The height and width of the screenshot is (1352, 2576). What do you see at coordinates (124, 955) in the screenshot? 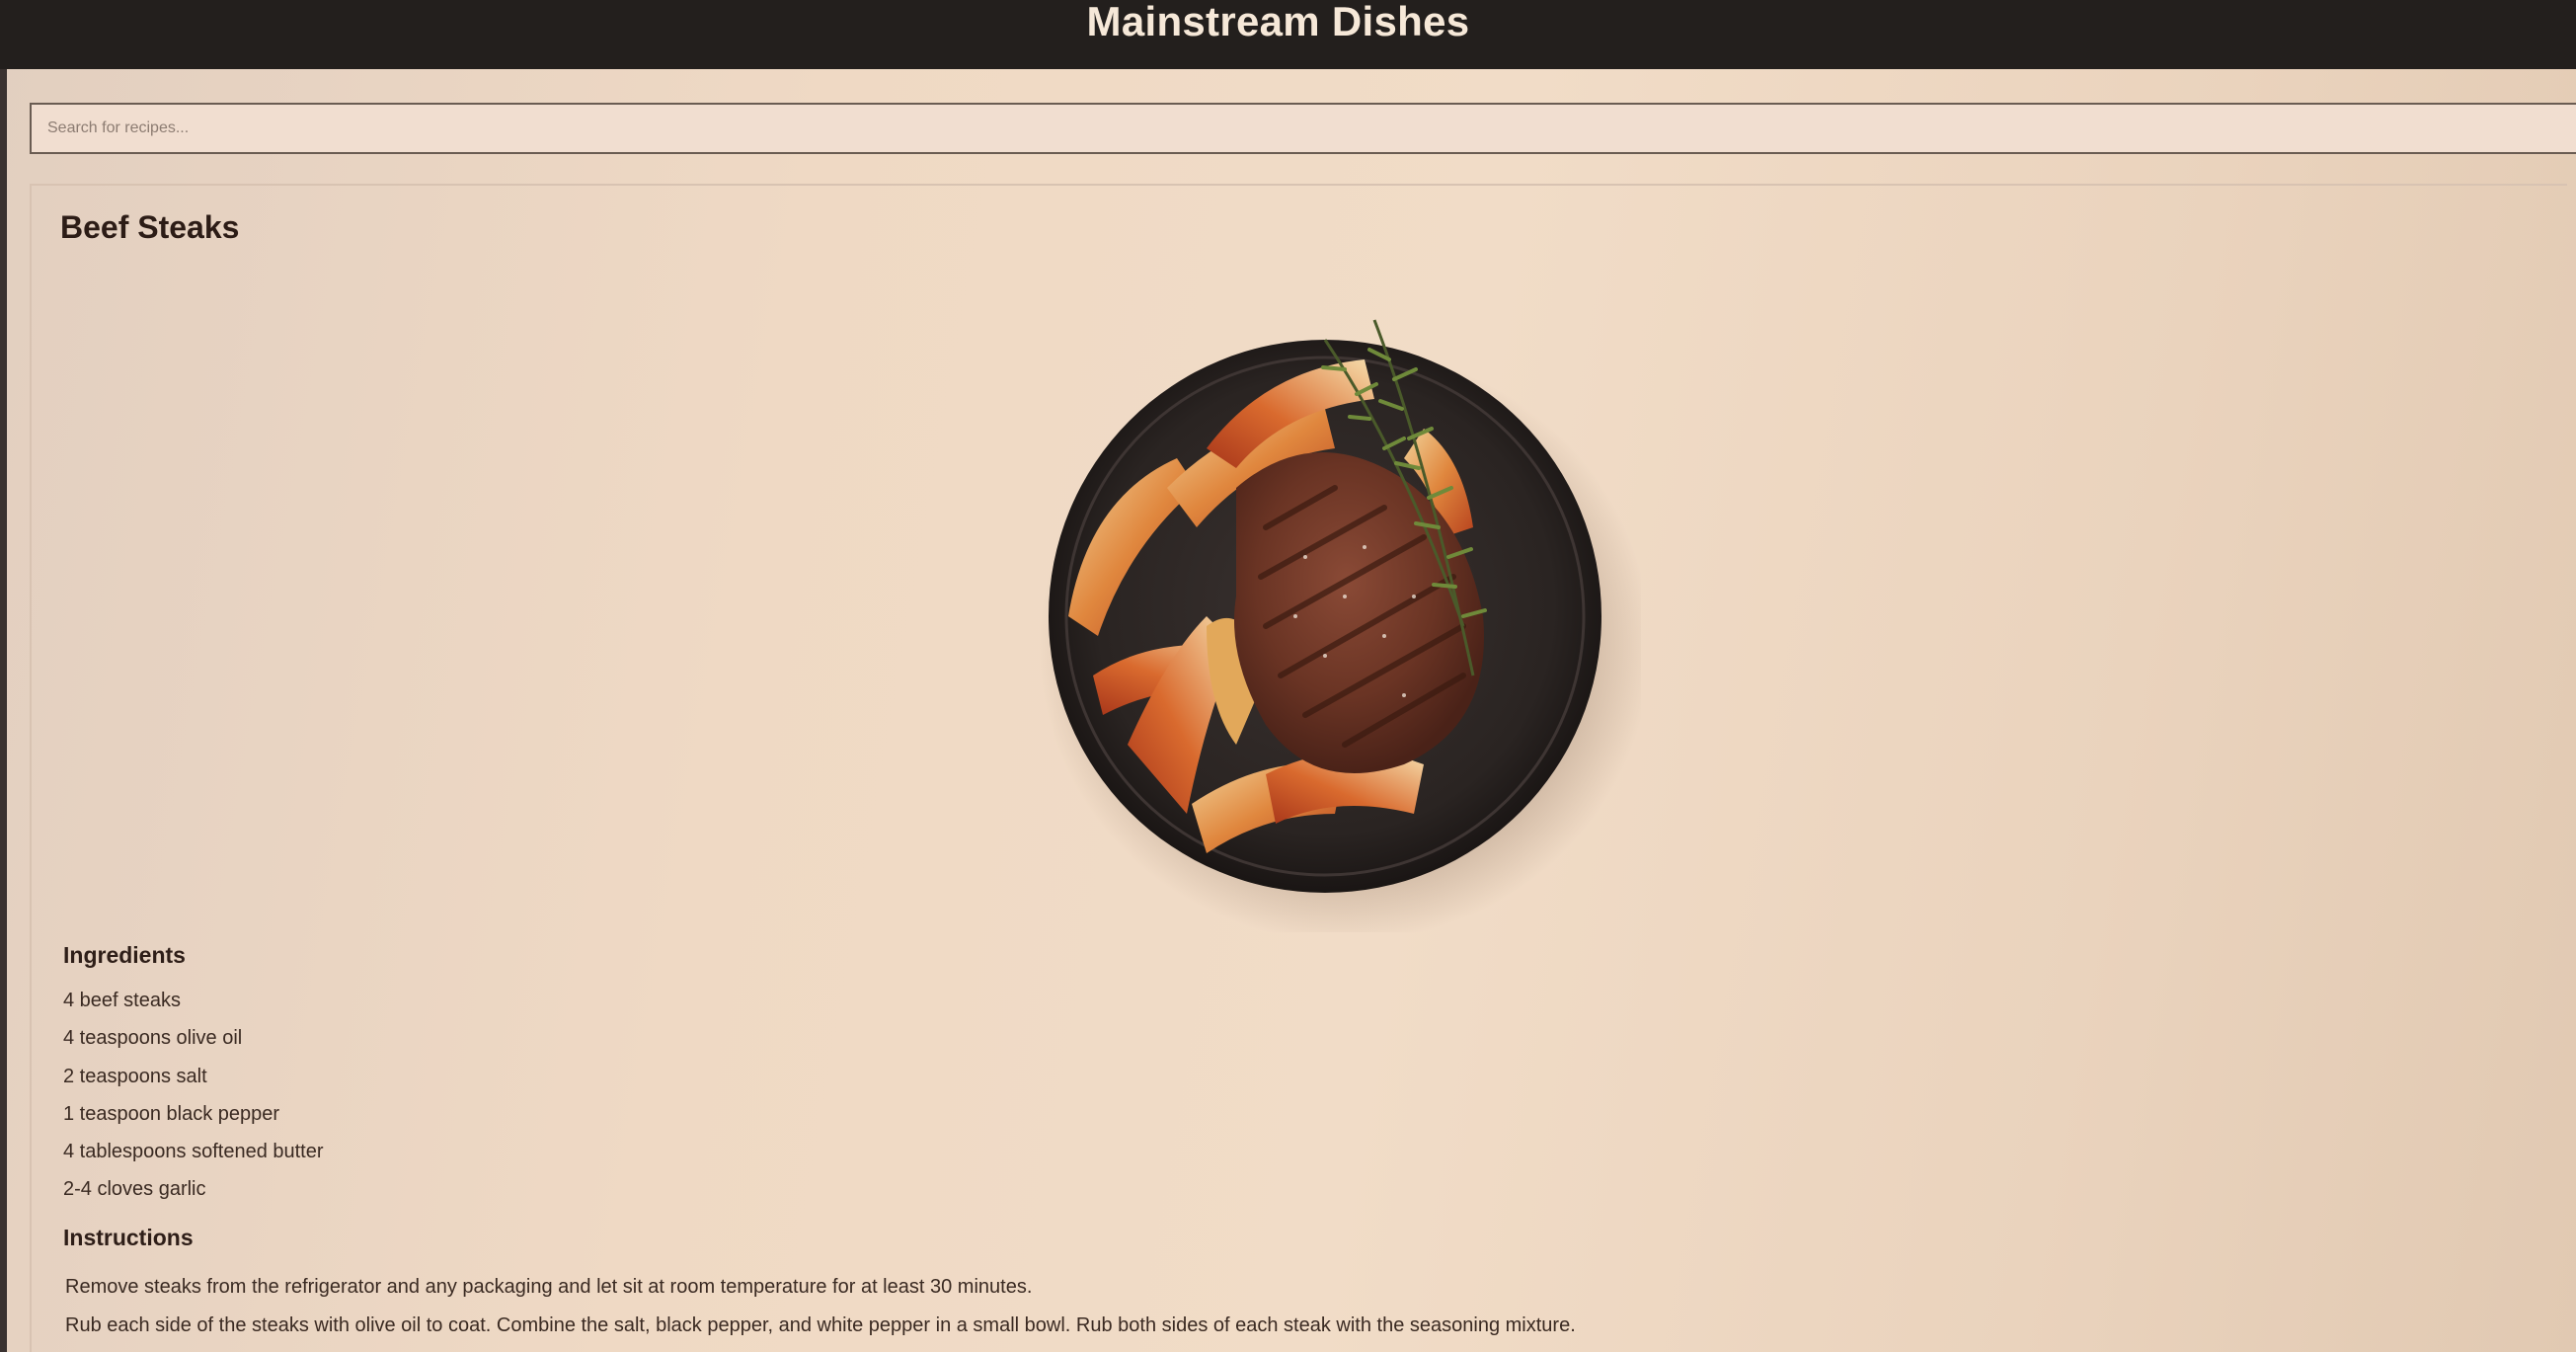
I see `ingredients-heading: Ingredients` at bounding box center [124, 955].